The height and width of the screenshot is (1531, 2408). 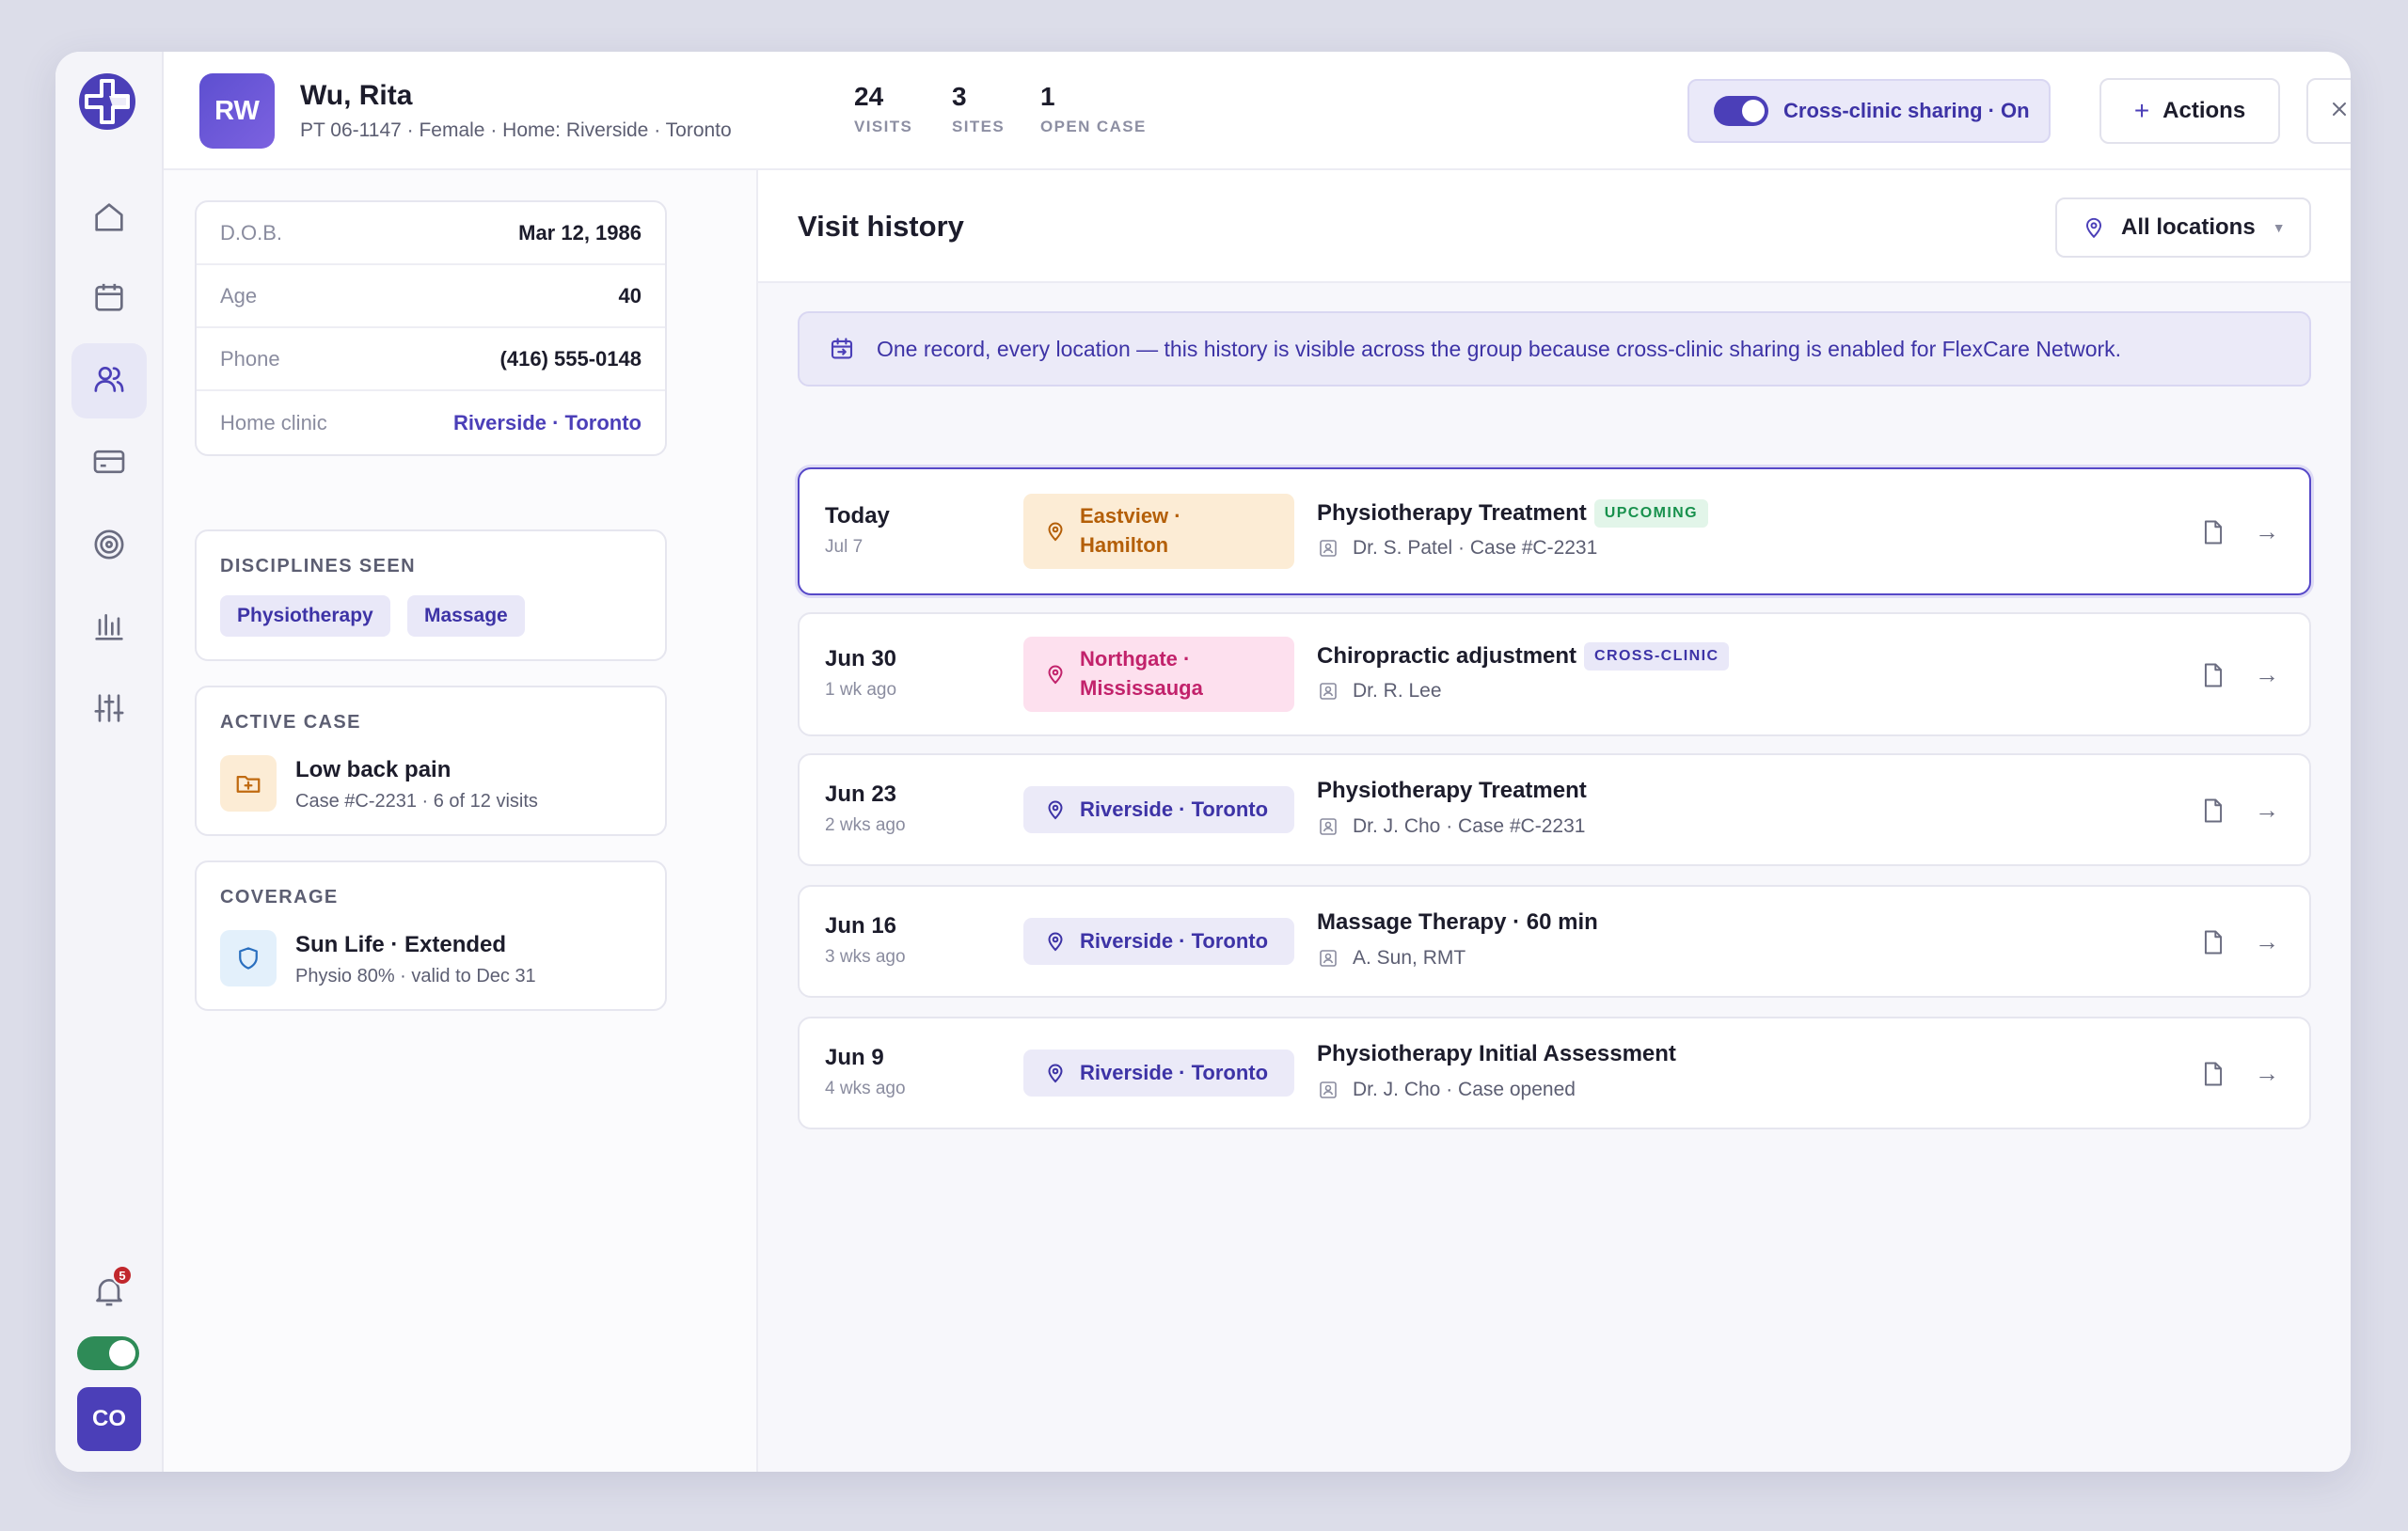 What do you see at coordinates (109, 463) in the screenshot?
I see `rail-billing-button` at bounding box center [109, 463].